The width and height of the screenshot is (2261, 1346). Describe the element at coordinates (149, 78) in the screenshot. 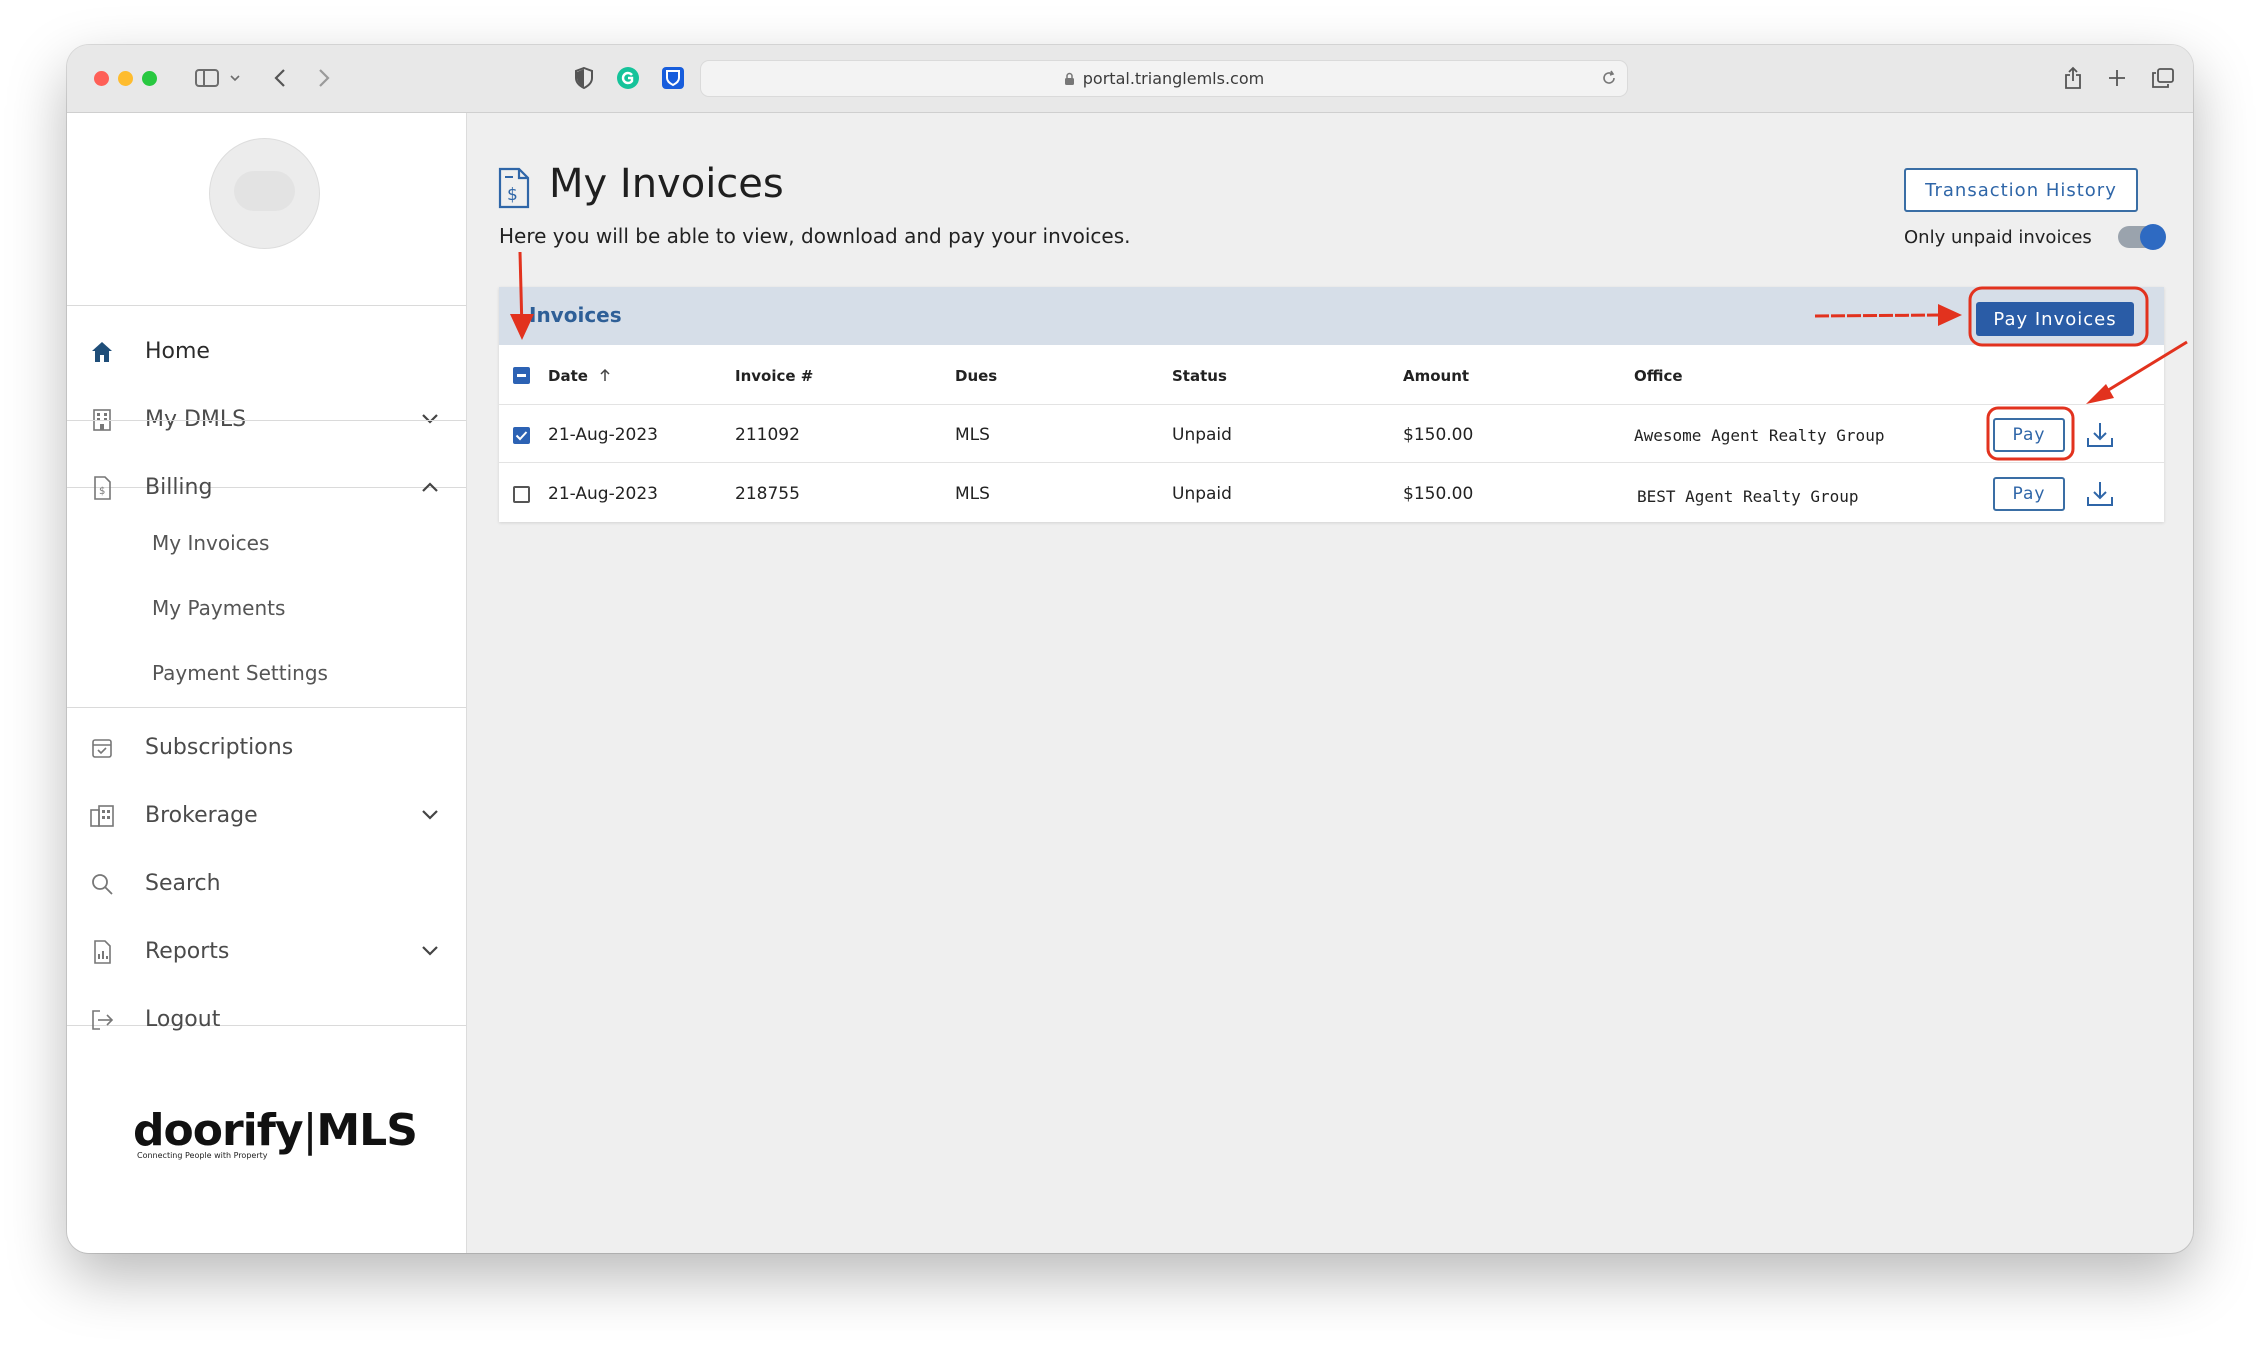

I see `zoom-window-button` at that location.